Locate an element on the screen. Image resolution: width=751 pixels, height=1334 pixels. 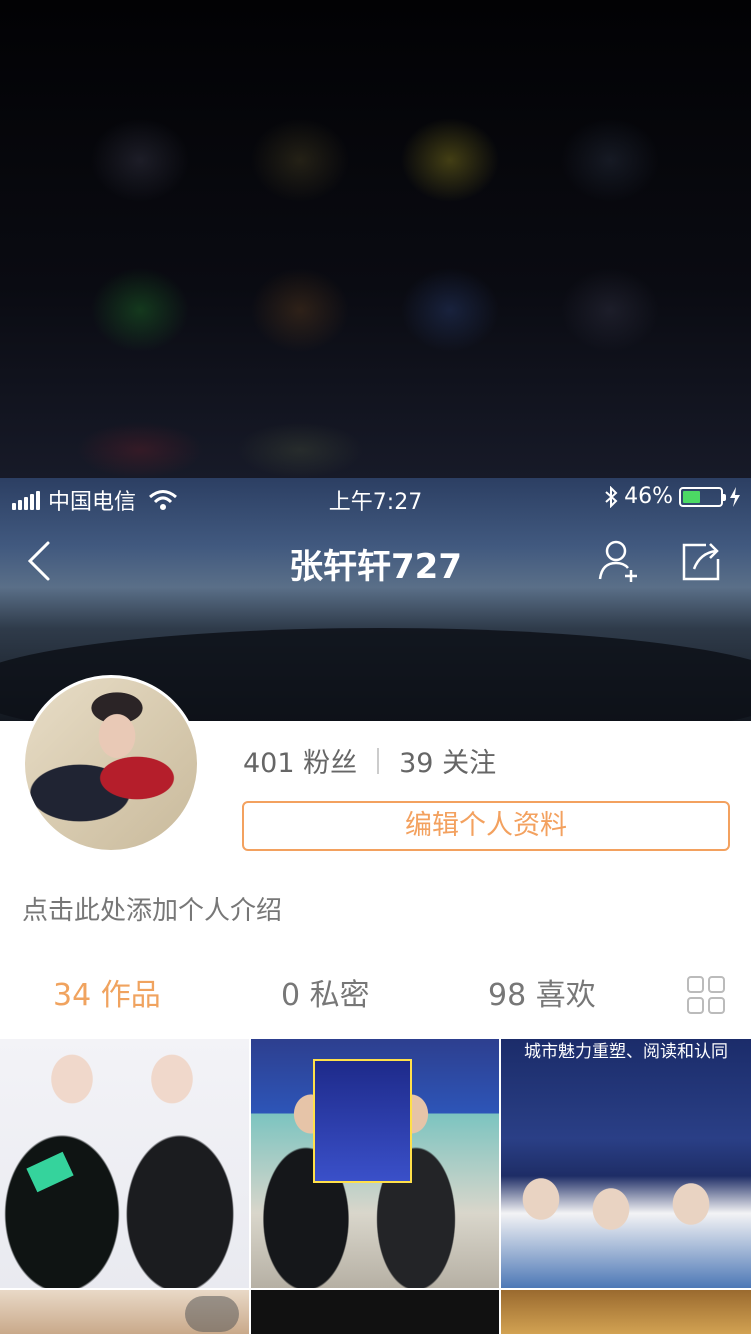
work-thumbnail: 城市魅力重塑、阅读和认同 is located at coordinates (626, 1163).